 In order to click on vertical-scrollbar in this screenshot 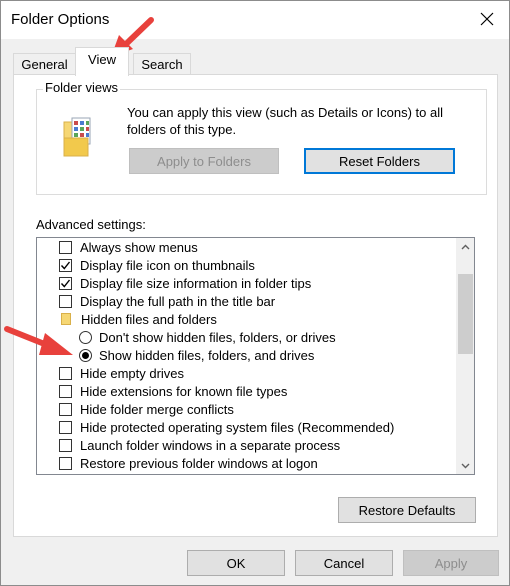, I will do `click(465, 356)`.